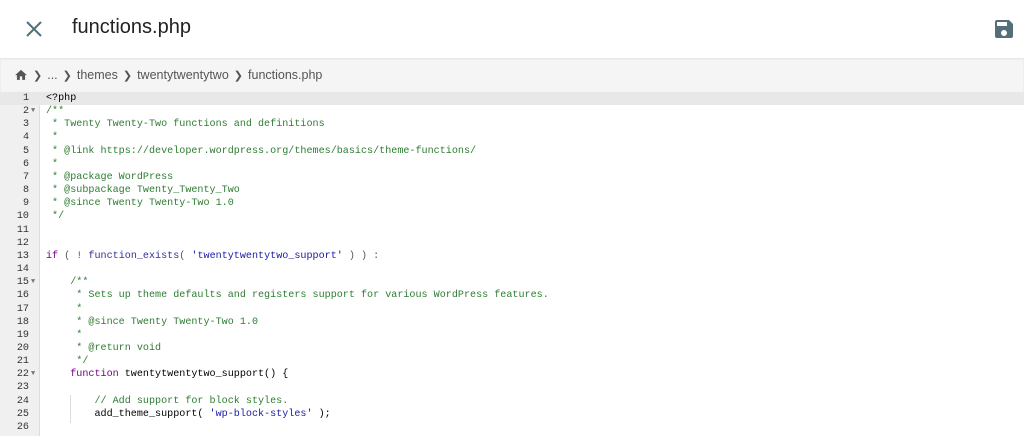  What do you see at coordinates (512, 137) in the screenshot?
I see `code-line: 4 *` at bounding box center [512, 137].